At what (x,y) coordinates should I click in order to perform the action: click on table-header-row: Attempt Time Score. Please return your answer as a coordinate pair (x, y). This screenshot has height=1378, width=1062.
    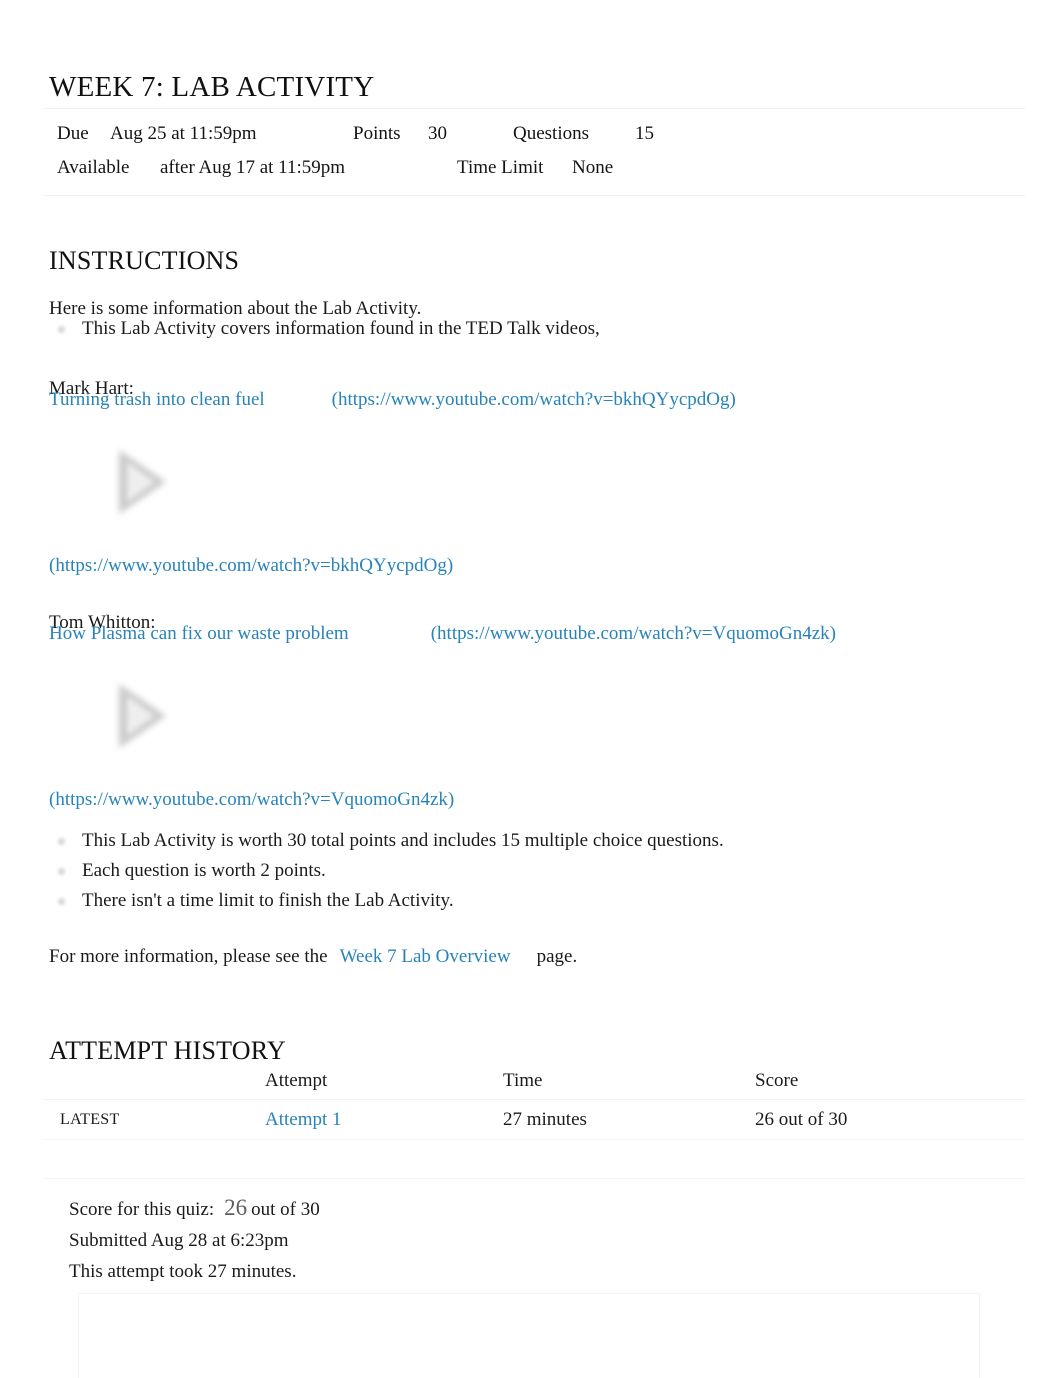
    Looking at the image, I should click on (534, 1081).